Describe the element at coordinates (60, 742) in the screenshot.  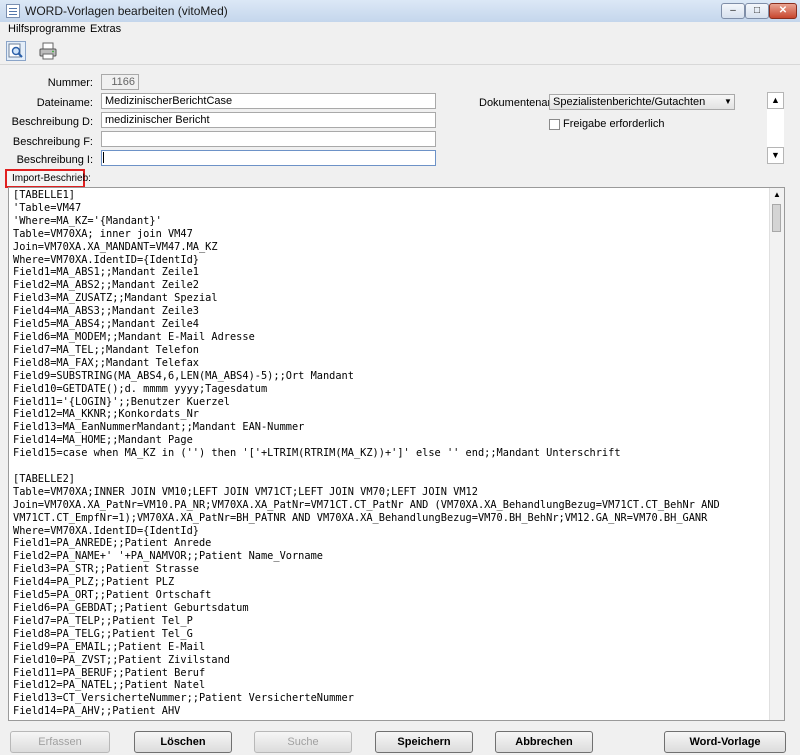
I see `erfassen-button: Erfassen` at that location.